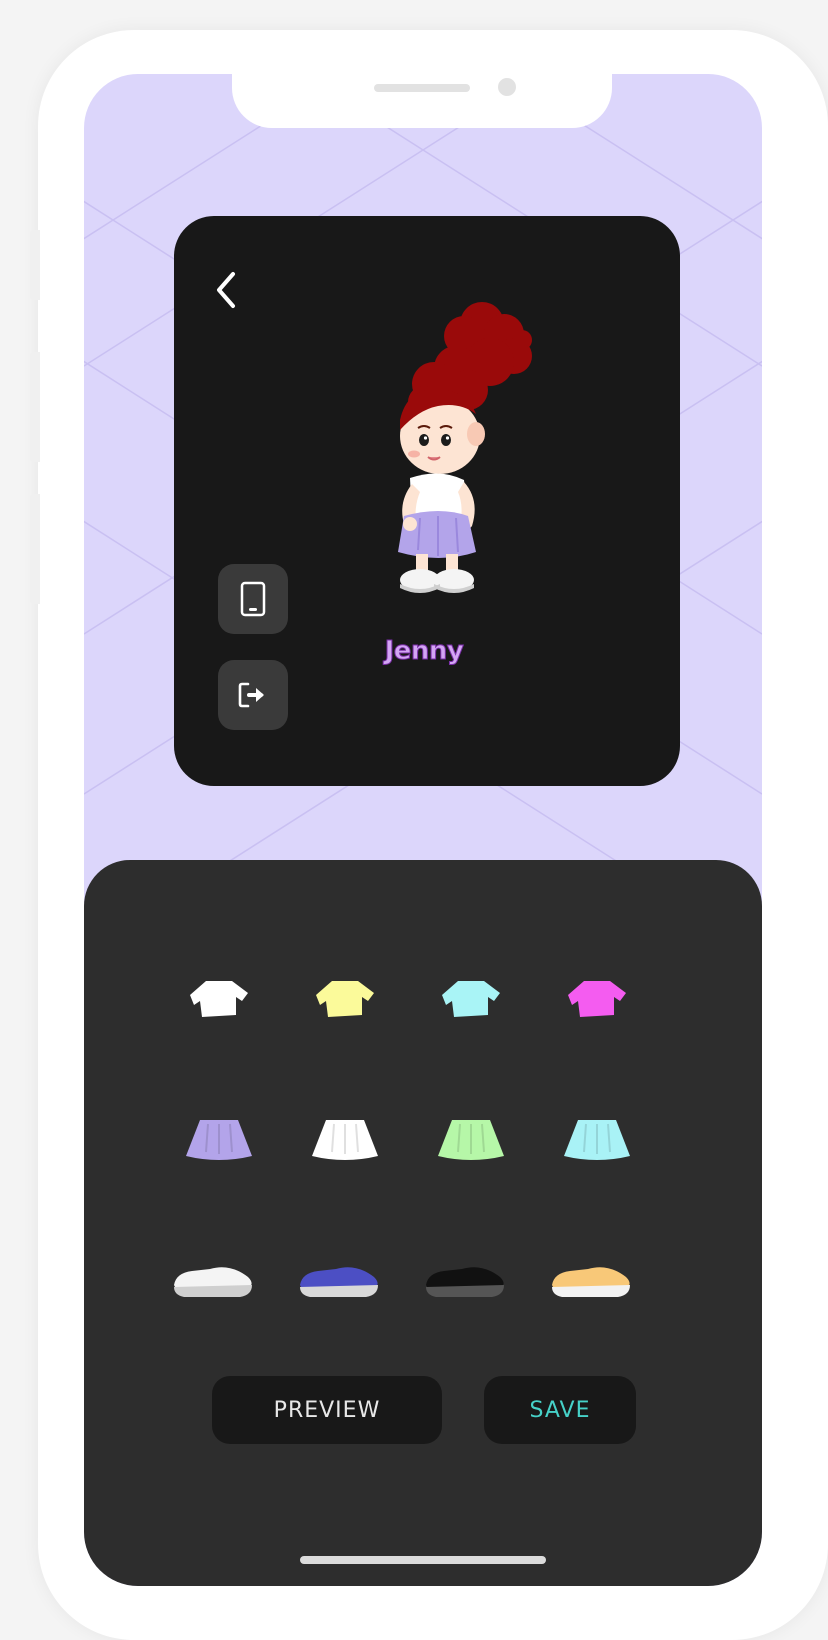 Image resolution: width=828 pixels, height=1640 pixels. I want to click on logout-button, so click(253, 695).